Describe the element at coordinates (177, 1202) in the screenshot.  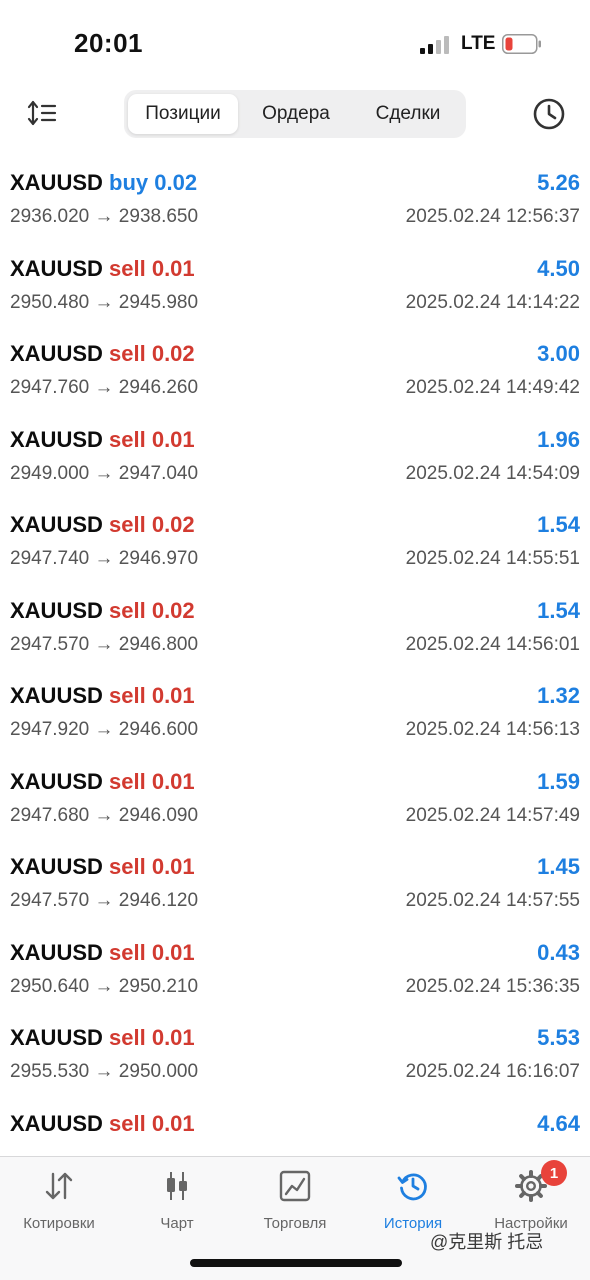
I see `tab-chart: Чарт` at that location.